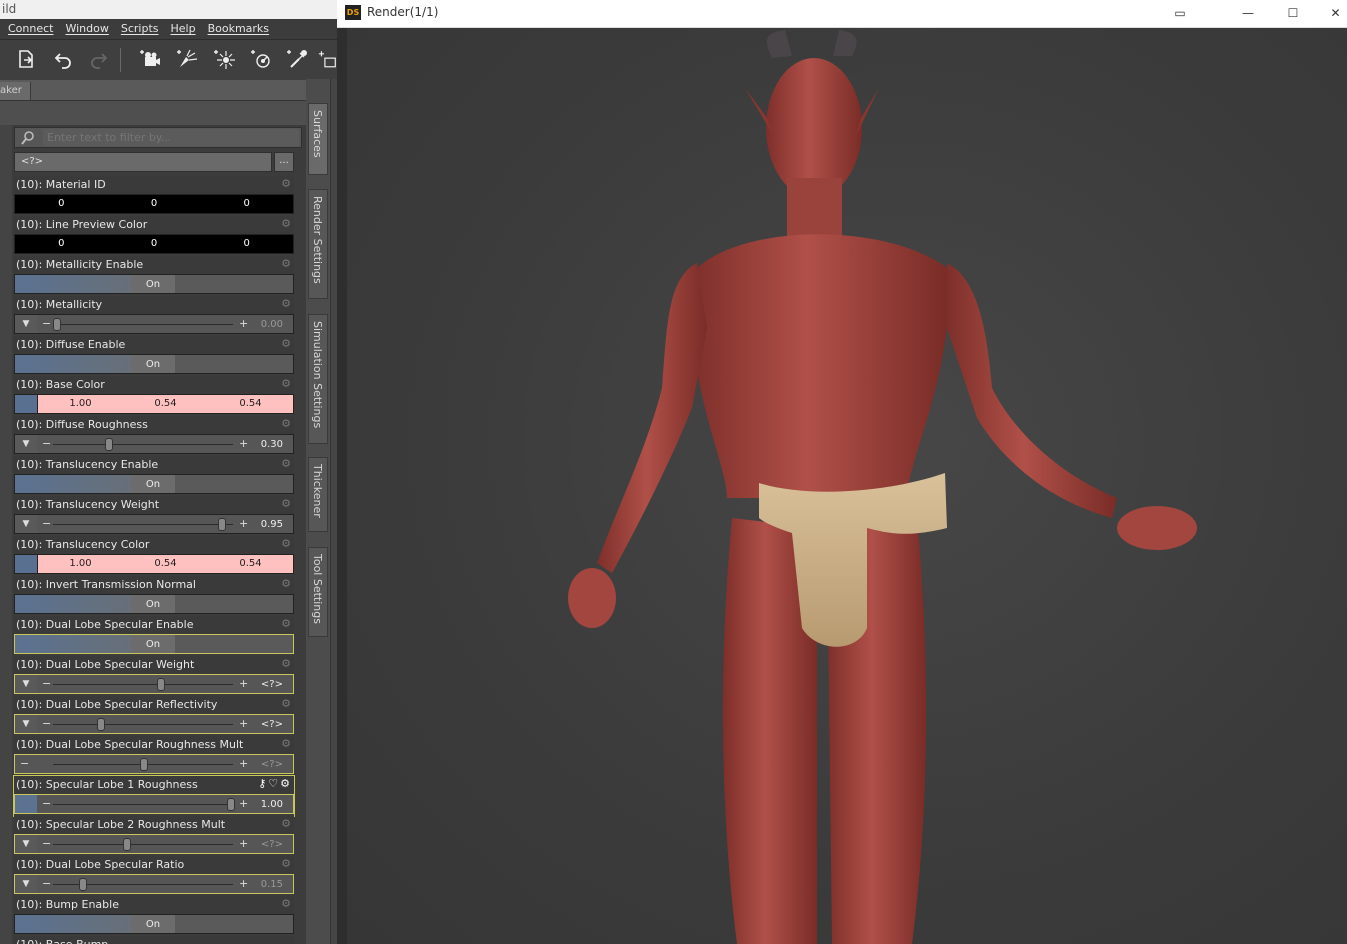 The image size is (1347, 944). I want to click on slider-field: ▼ − +0.30, so click(154, 444).